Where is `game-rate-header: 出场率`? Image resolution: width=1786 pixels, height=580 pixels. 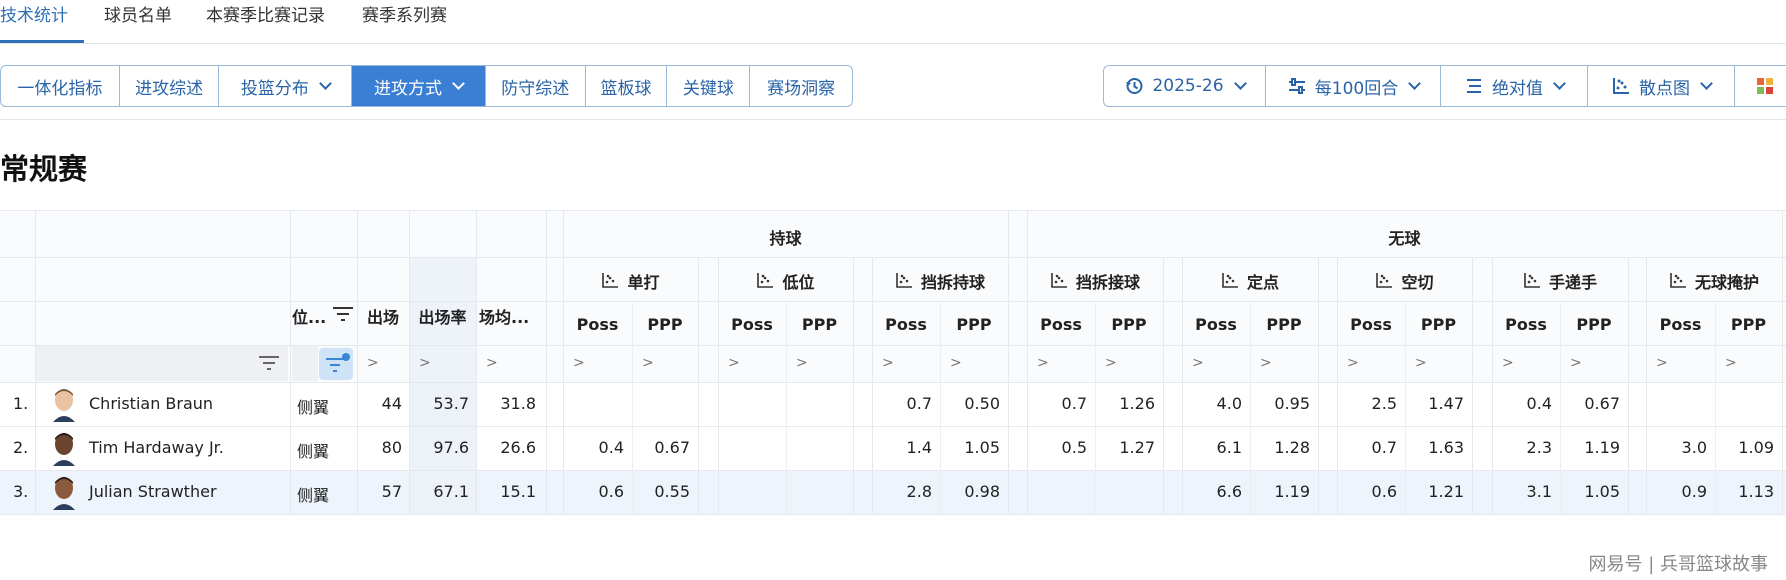 game-rate-header: 出场率 is located at coordinates (442, 316).